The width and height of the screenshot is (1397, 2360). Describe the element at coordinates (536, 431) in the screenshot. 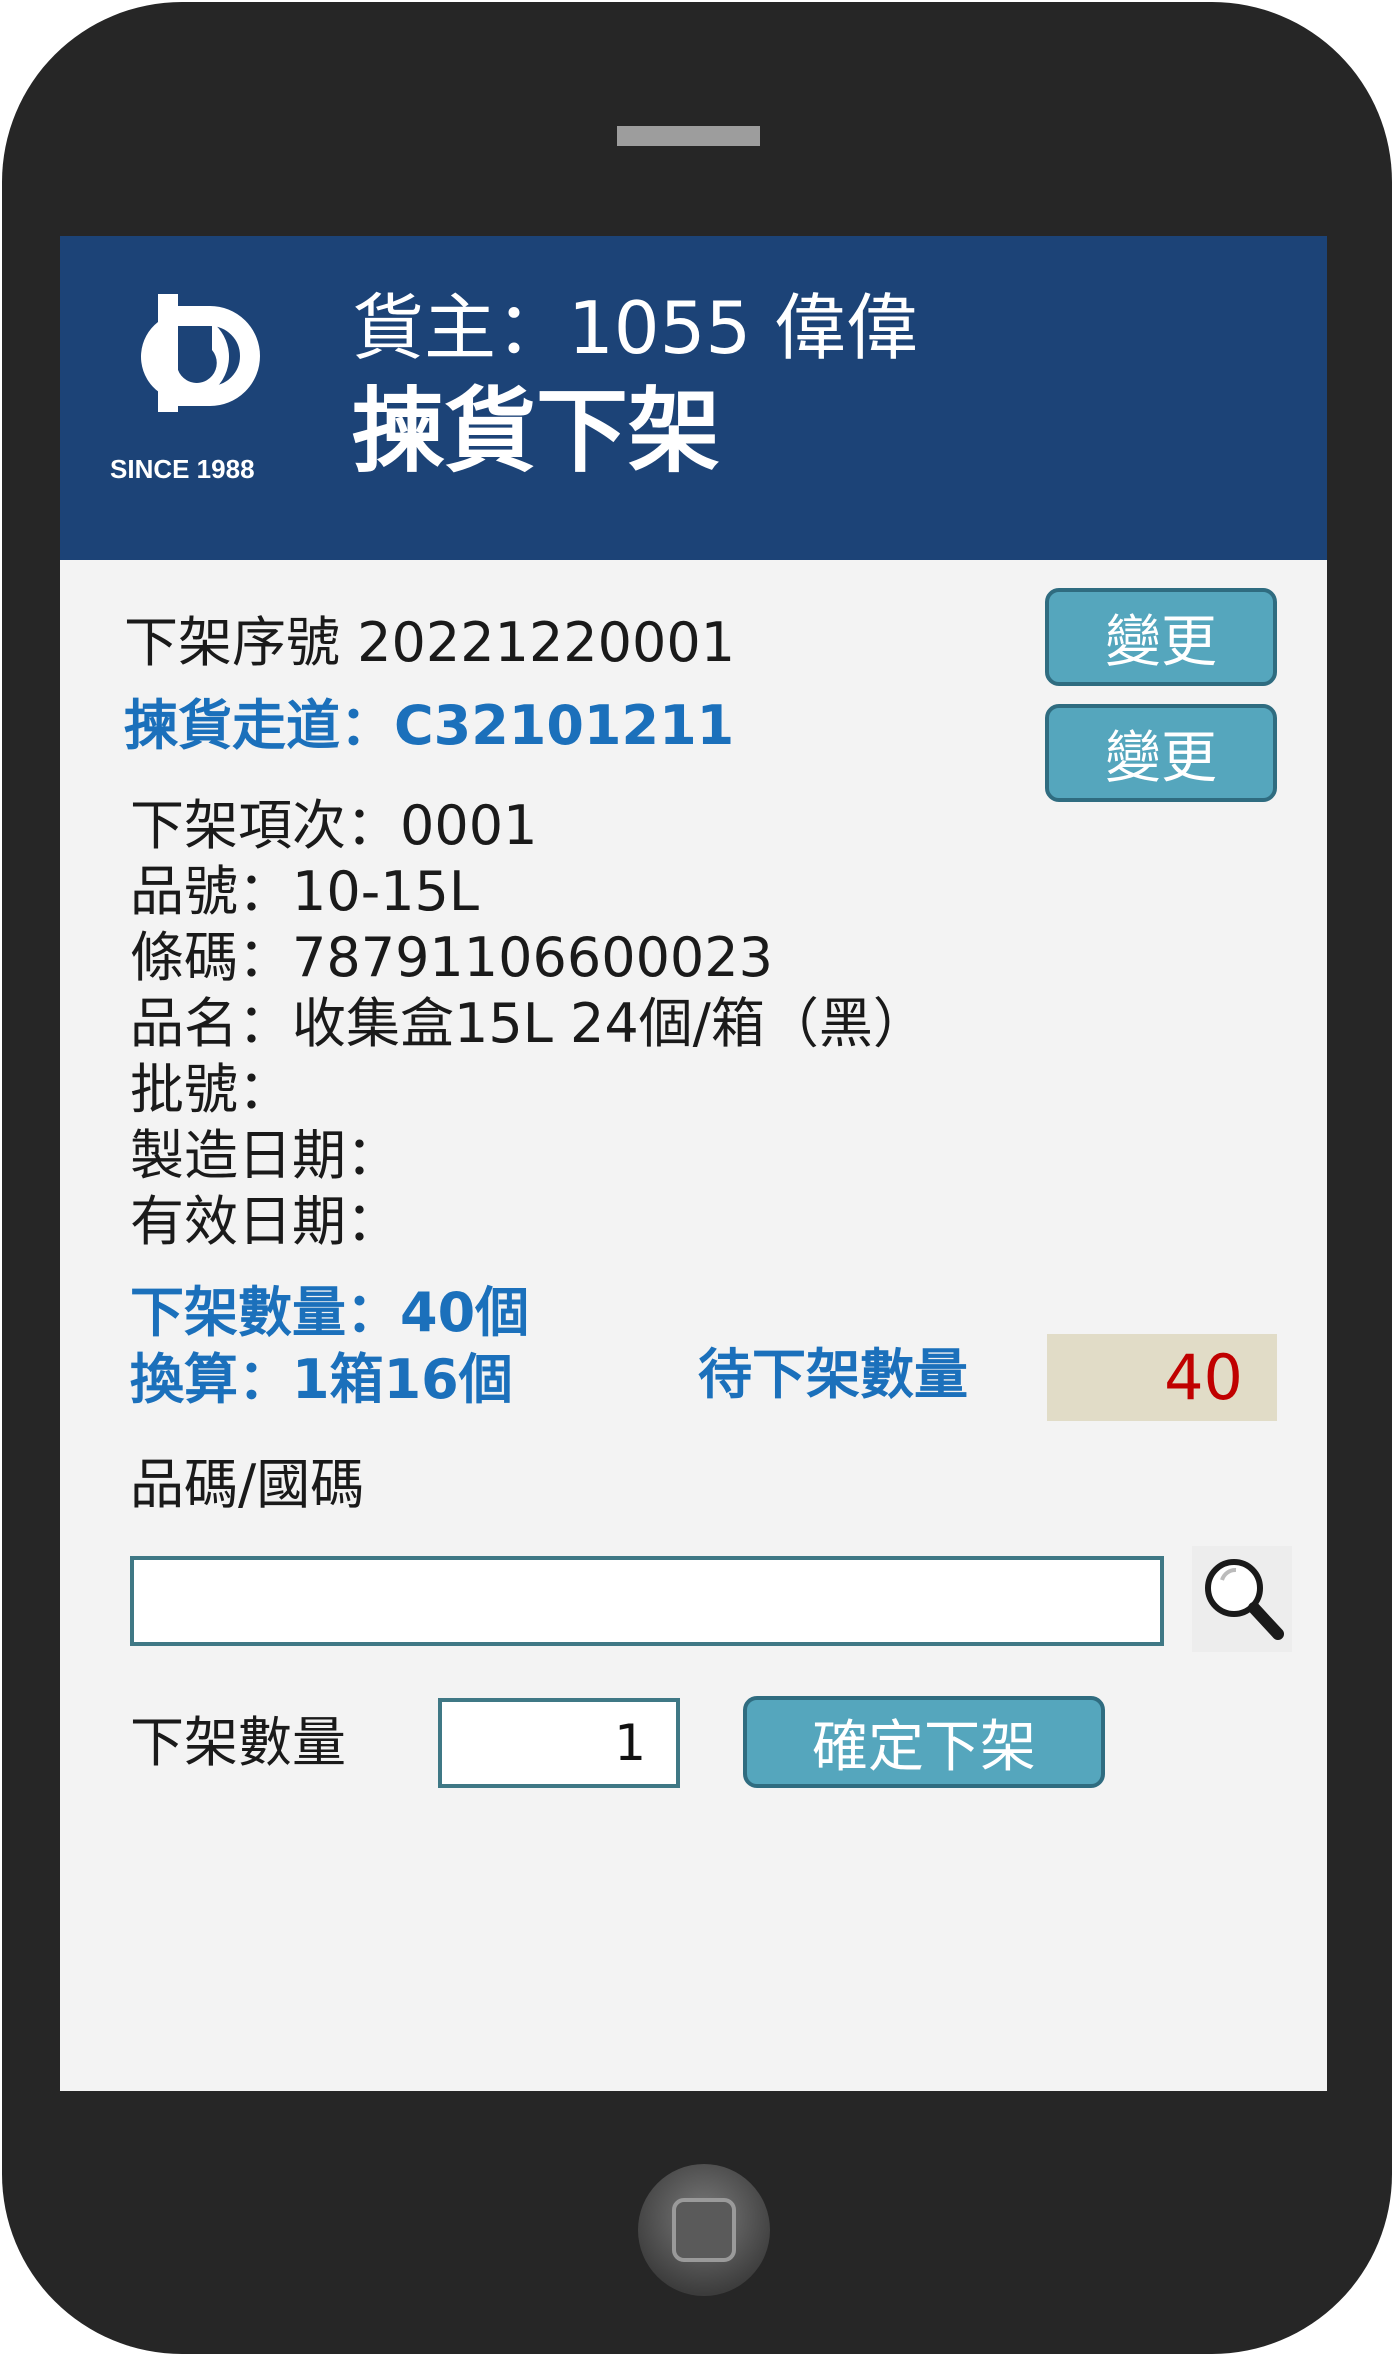

I see `page-title: 揀貨下架` at that location.